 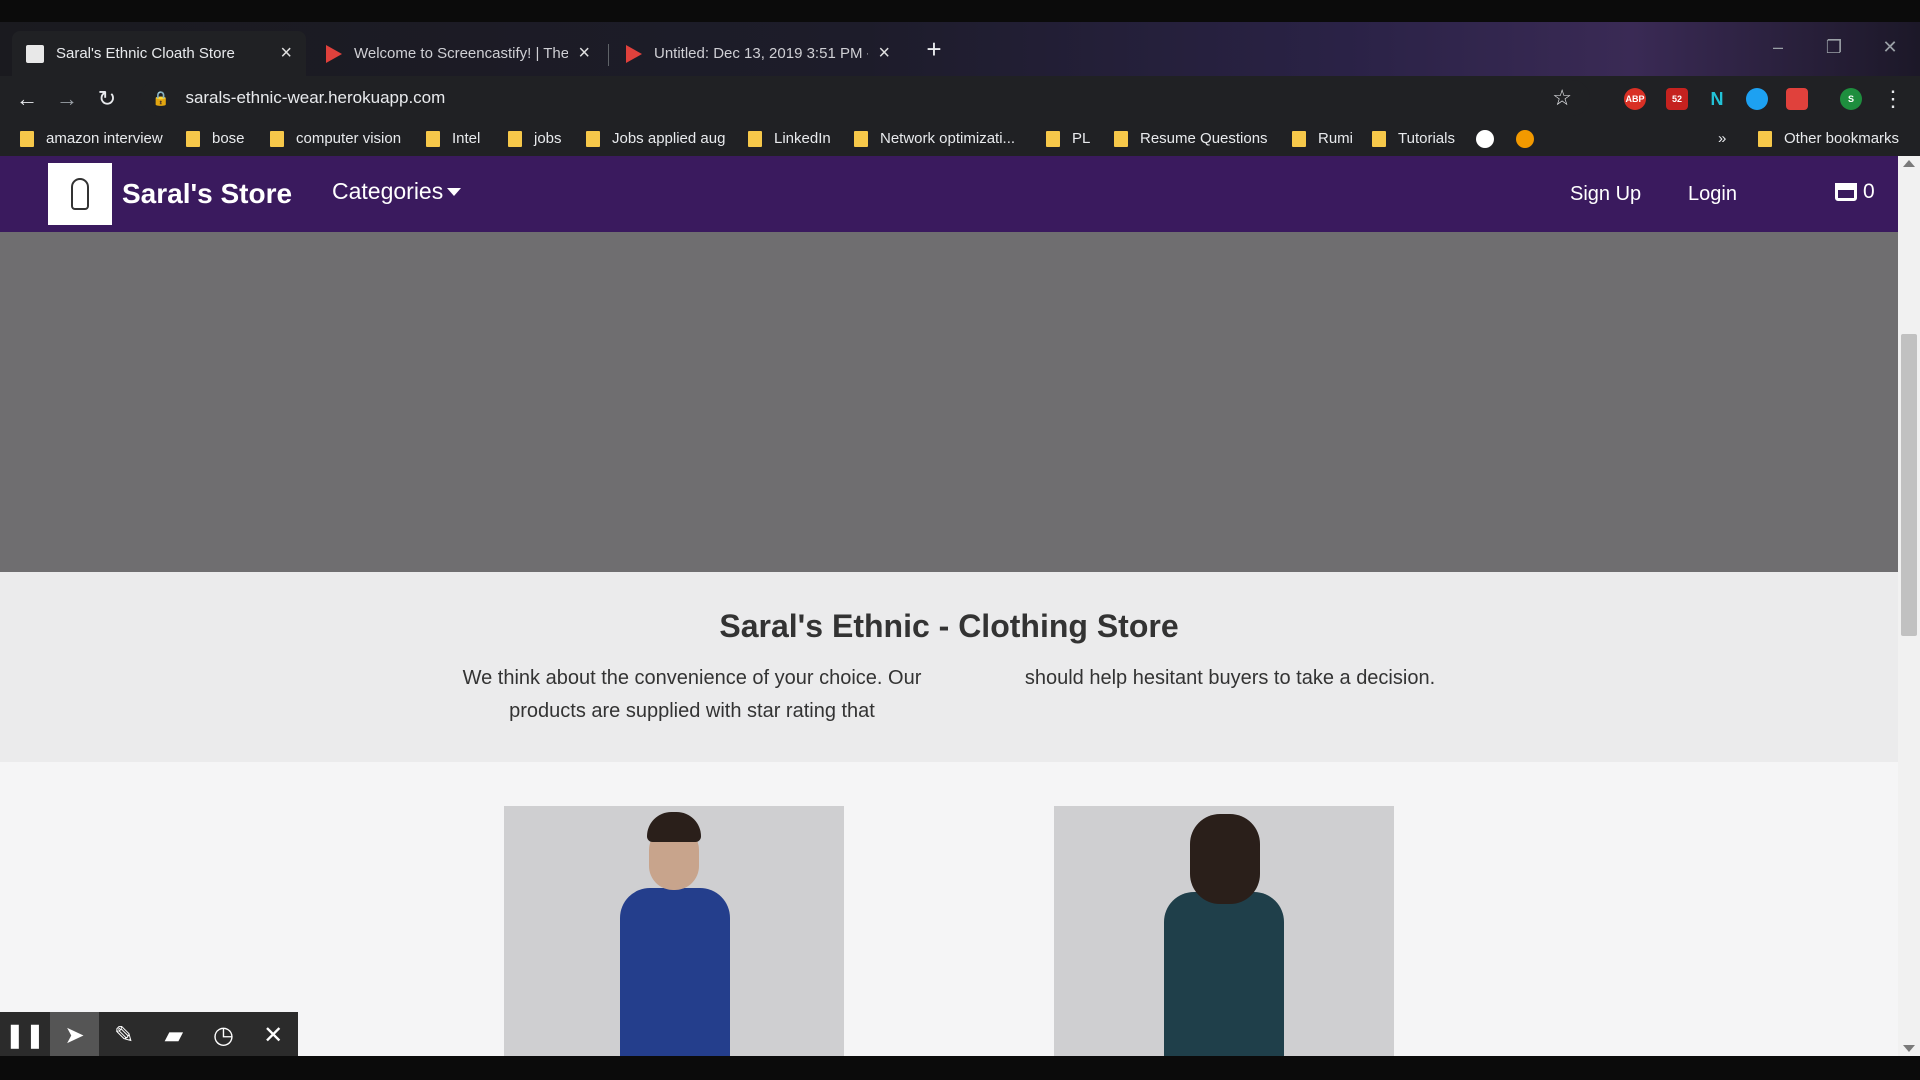 What do you see at coordinates (934, 50) in the screenshot?
I see `new-tab-button: +` at bounding box center [934, 50].